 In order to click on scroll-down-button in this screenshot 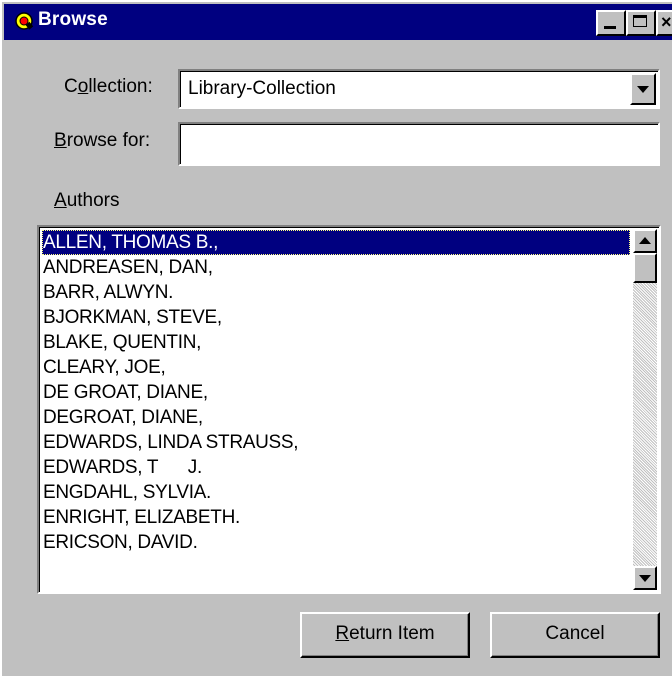, I will do `click(645, 578)`.